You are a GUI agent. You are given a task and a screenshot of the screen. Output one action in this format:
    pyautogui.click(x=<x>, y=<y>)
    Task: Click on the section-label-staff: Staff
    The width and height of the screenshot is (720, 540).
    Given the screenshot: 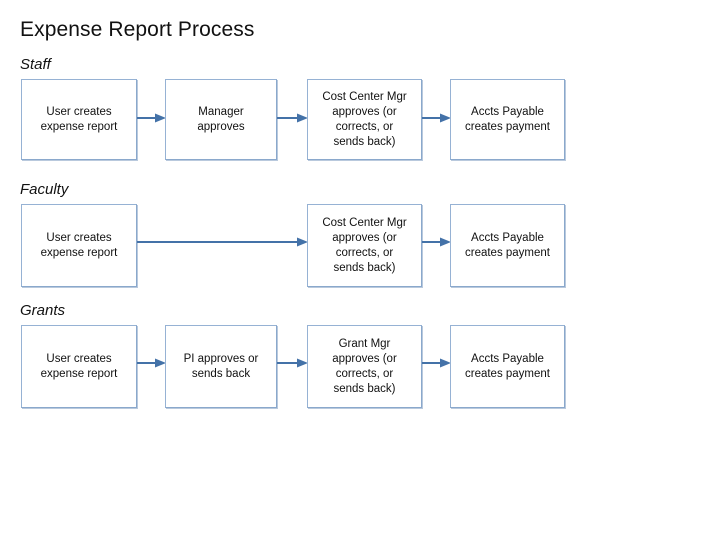 What is the action you would take?
    pyautogui.click(x=35, y=64)
    